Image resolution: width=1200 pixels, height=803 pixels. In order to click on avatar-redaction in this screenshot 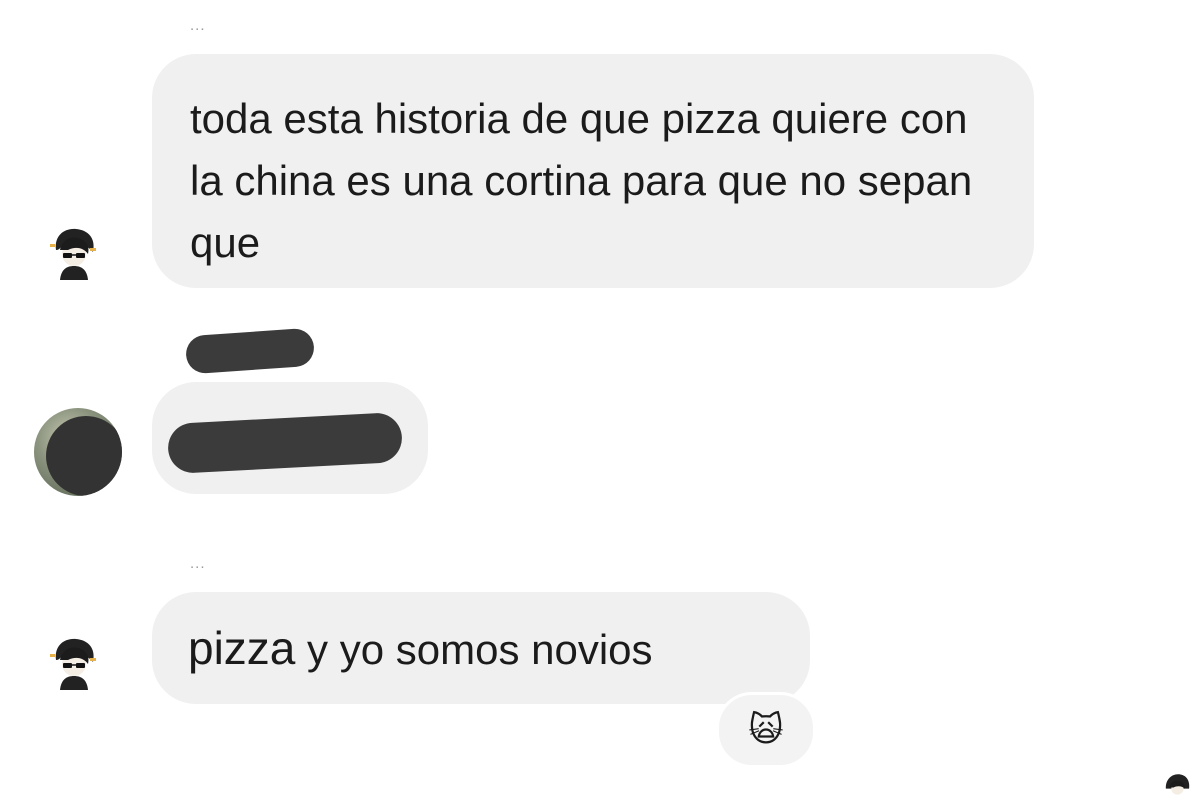, I will do `click(84, 456)`.